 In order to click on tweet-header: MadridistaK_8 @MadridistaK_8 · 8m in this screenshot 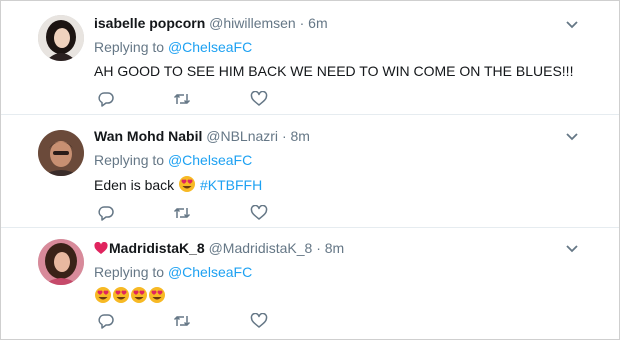, I will do `click(219, 249)`.